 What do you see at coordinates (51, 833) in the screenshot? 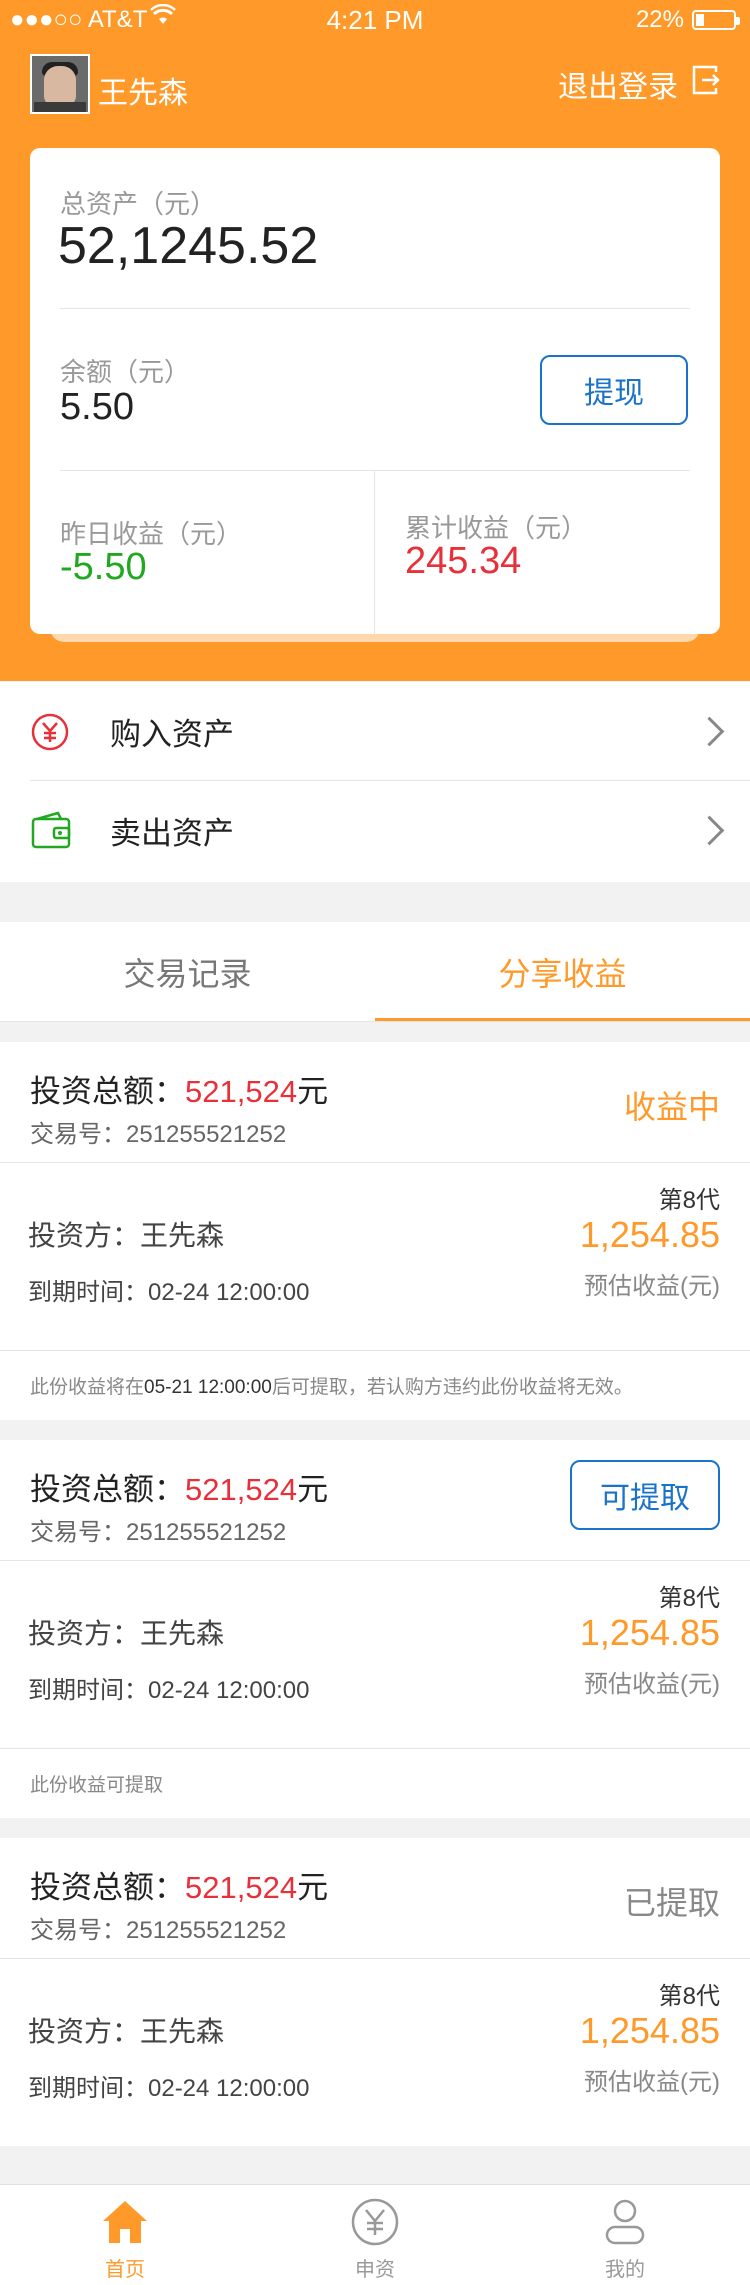
I see `wallet-icon` at bounding box center [51, 833].